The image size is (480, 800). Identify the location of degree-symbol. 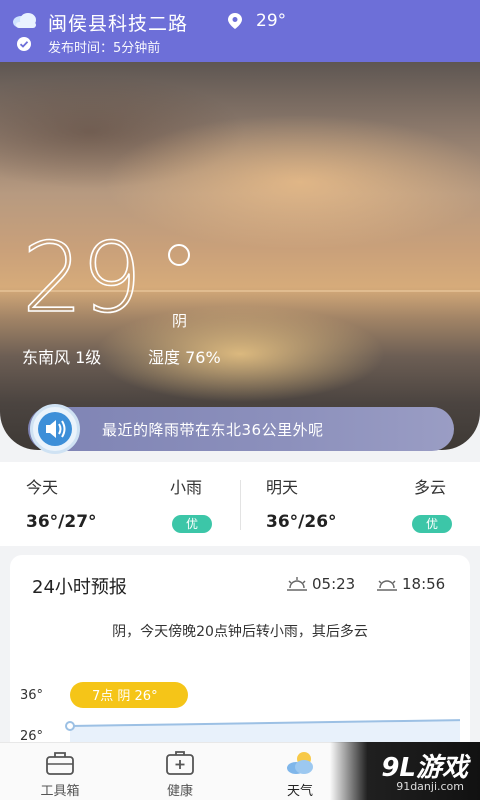
(179, 255).